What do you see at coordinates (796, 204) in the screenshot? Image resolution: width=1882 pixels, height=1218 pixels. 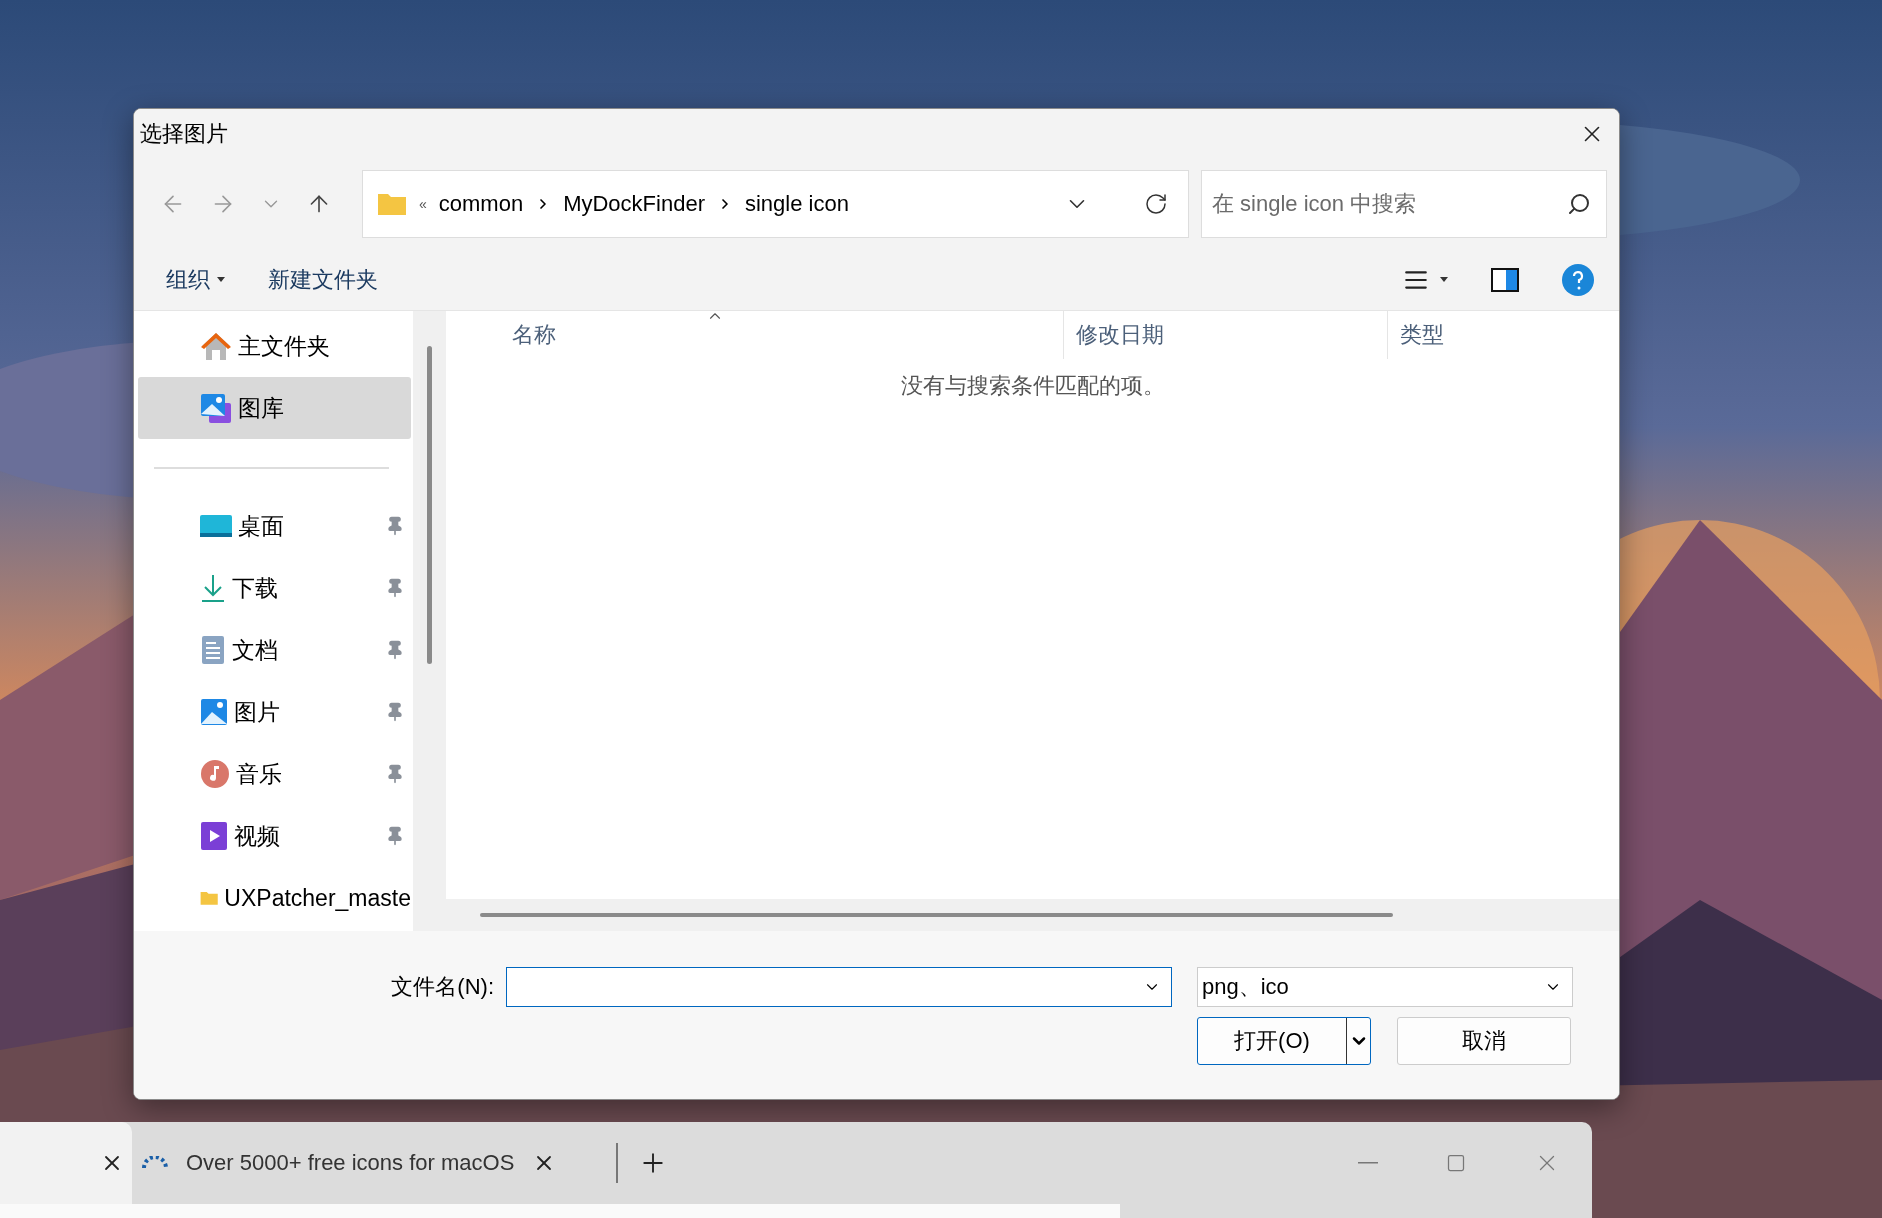 I see `breadcrumb: single icon` at bounding box center [796, 204].